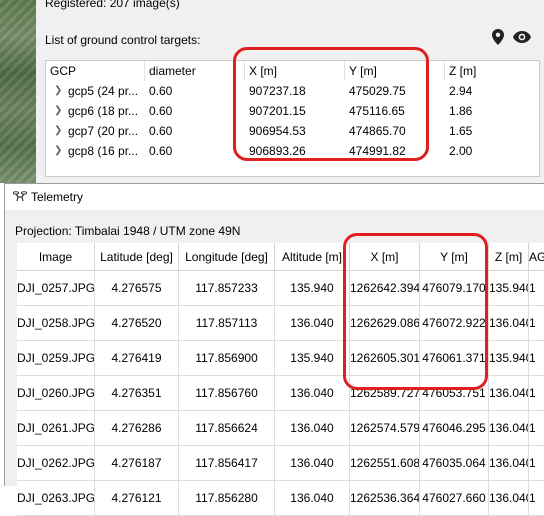 The image size is (544, 516). I want to click on column-header-altitude: Altitude [m], so click(312, 257).